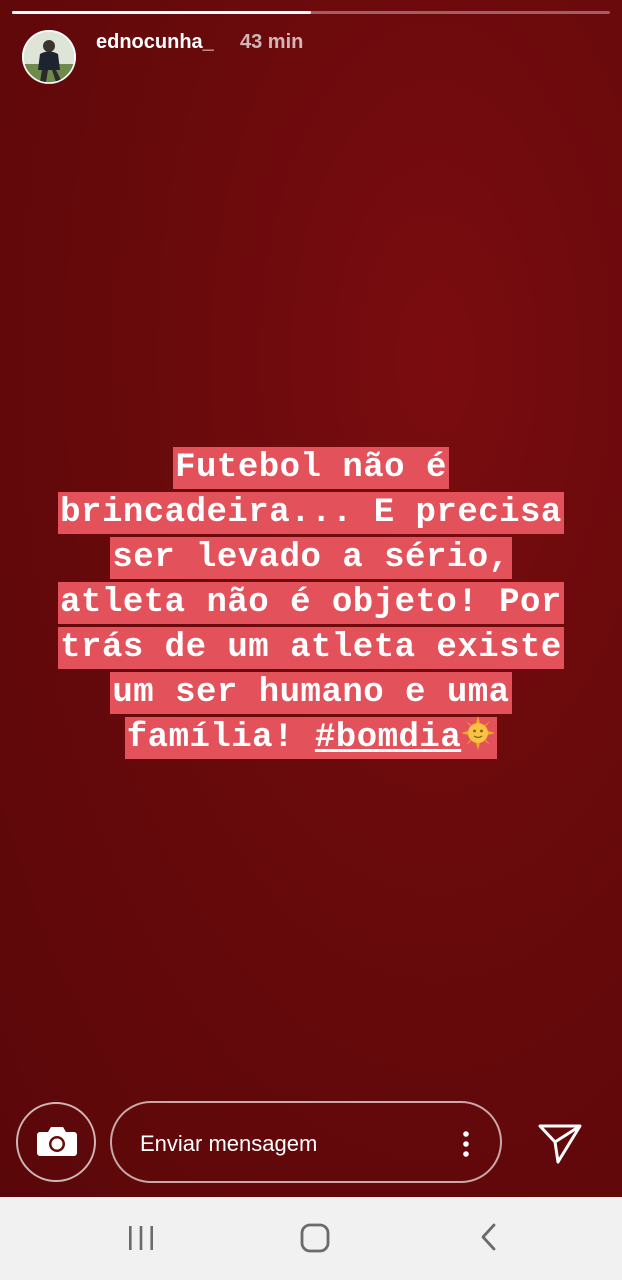 Image resolution: width=622 pixels, height=1280 pixels. Describe the element at coordinates (388, 738) in the screenshot. I see `hashtag-link: #bomdia` at that location.